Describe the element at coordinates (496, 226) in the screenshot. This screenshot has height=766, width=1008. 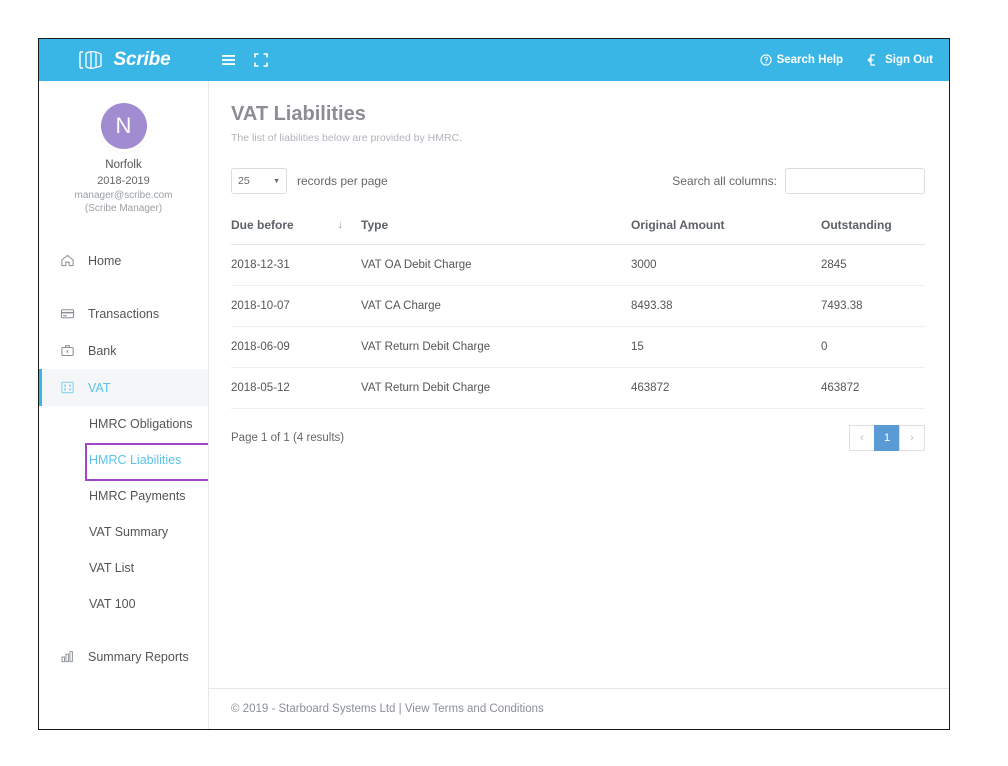
I see `column-header-type: Type` at that location.